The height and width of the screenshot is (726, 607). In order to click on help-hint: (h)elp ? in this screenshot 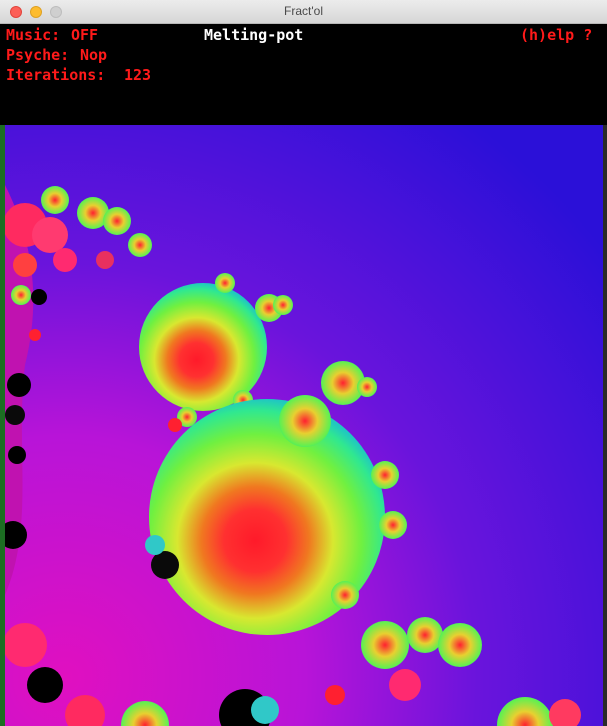, I will do `click(556, 35)`.